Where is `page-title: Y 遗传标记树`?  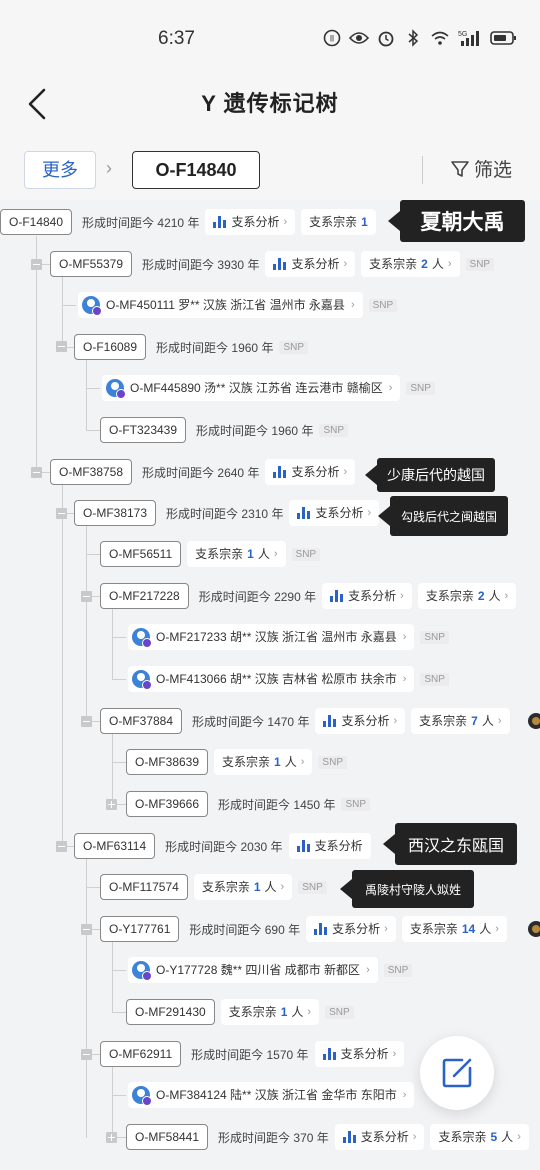
page-title: Y 遗传标记树 is located at coordinates (270, 103).